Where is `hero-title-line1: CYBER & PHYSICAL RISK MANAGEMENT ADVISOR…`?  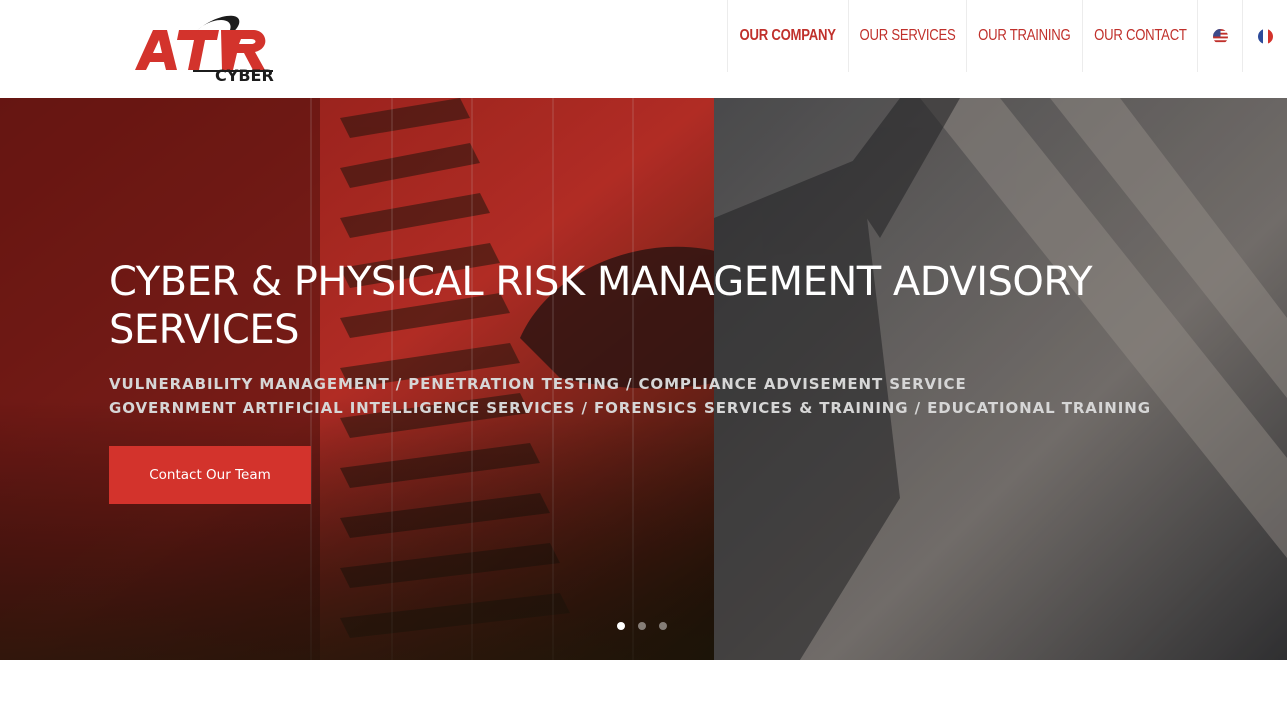
hero-title-line1: CYBER & PHYSICAL RISK MANAGEMENT ADVISOR… is located at coordinates (601, 282).